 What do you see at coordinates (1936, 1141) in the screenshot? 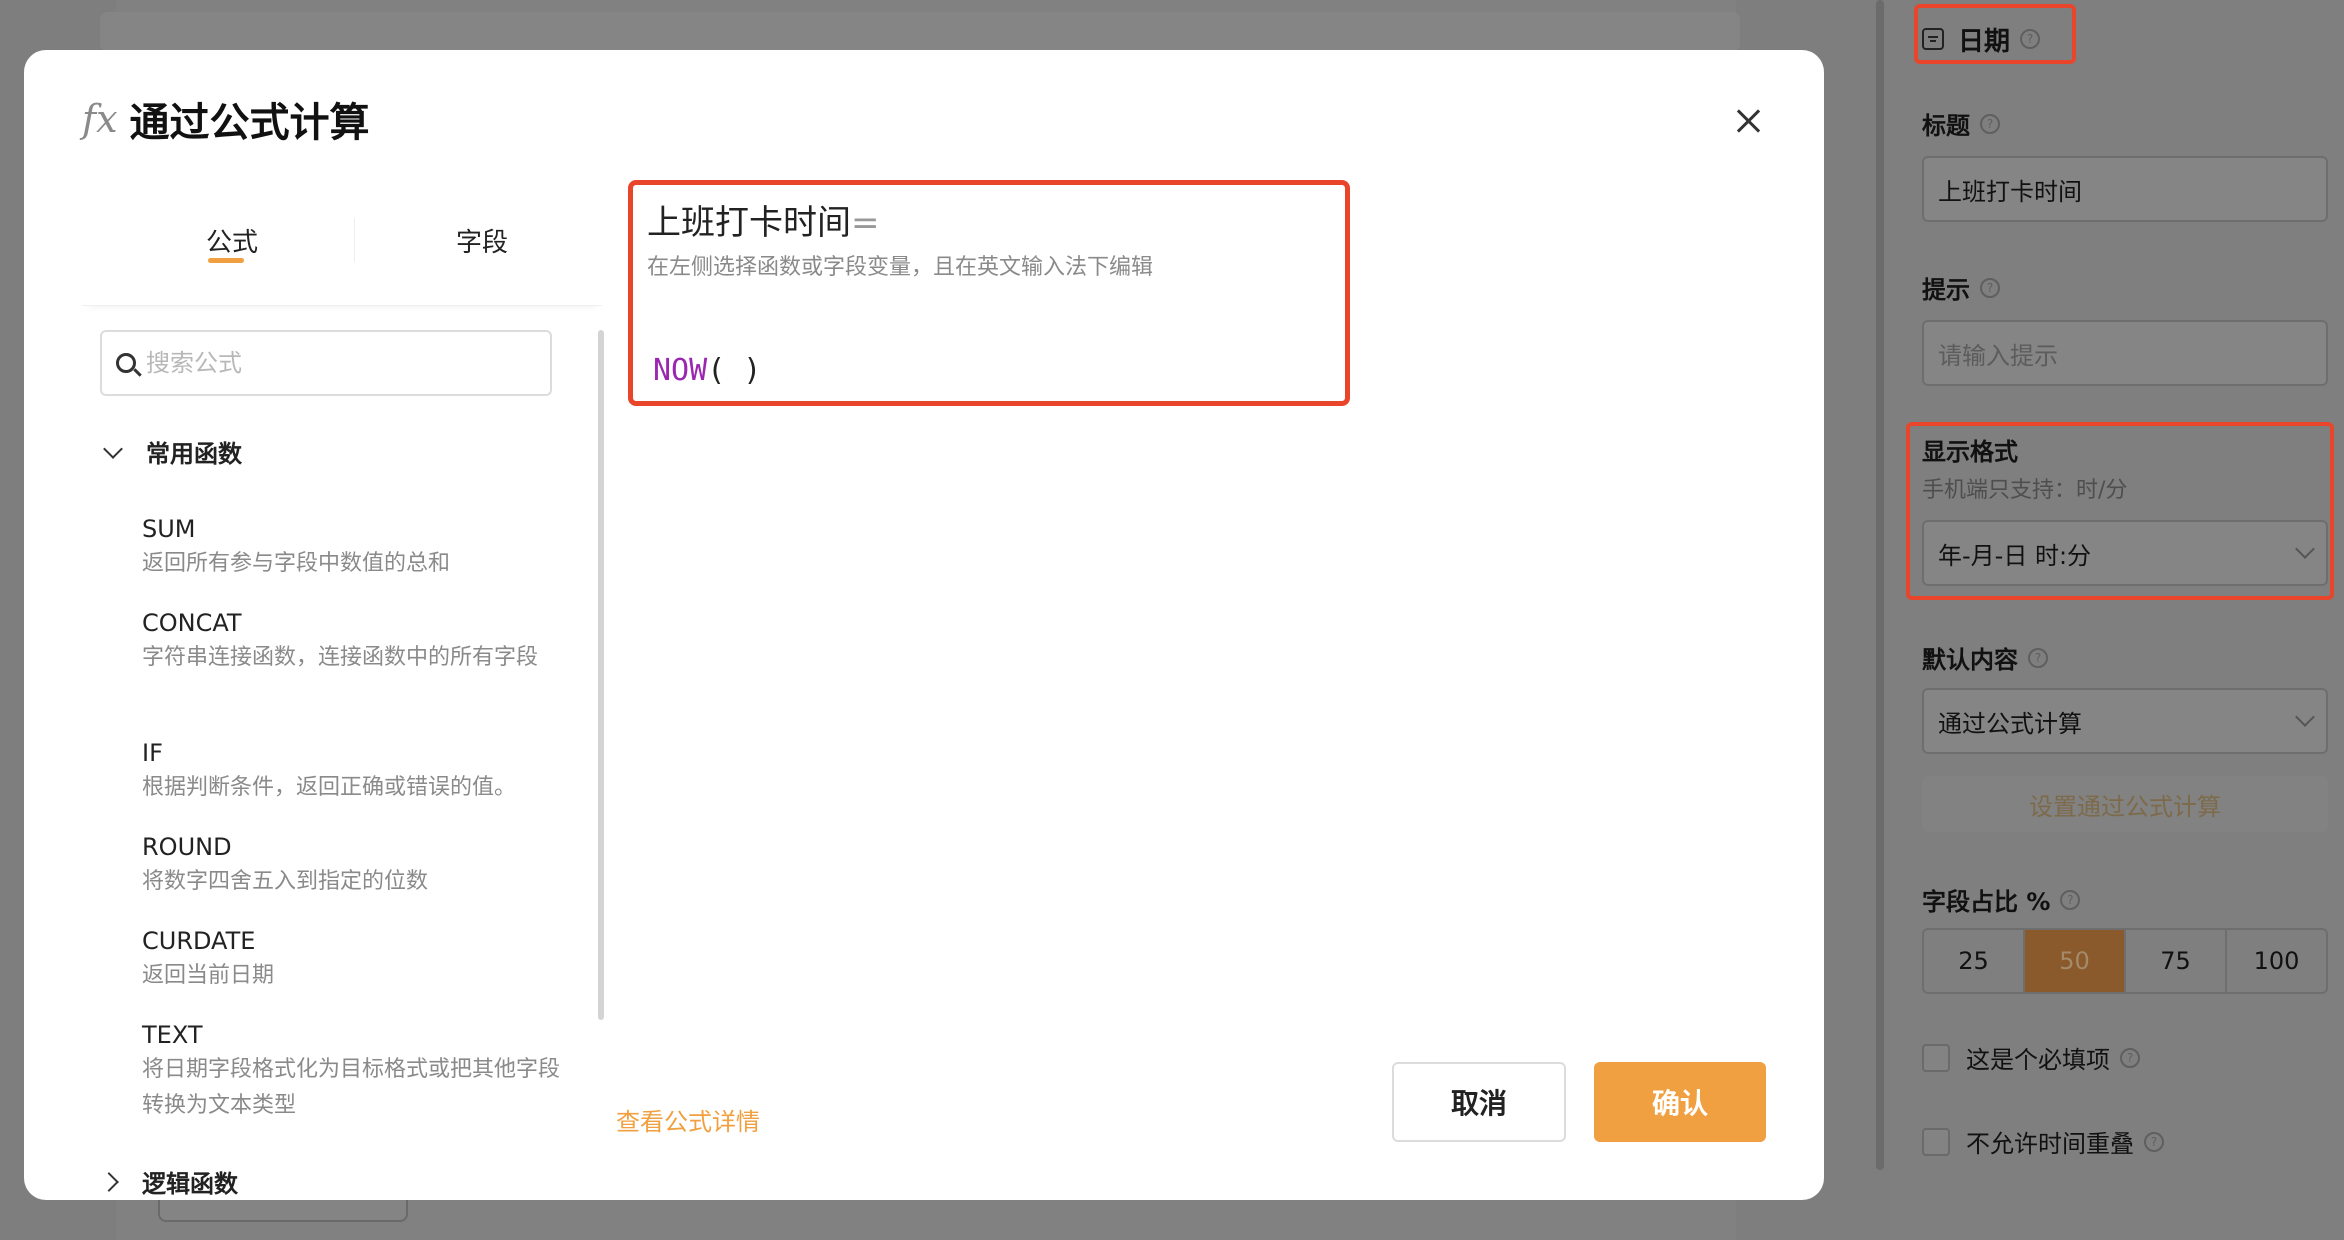
I see `no-overlap-checkbox` at bounding box center [1936, 1141].